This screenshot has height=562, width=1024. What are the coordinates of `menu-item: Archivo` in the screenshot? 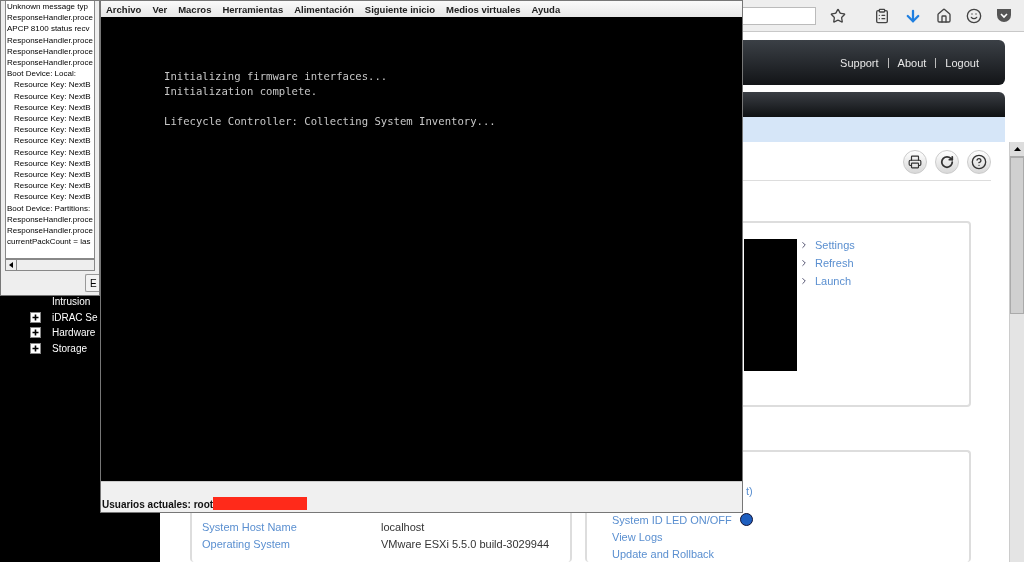 It's located at (124, 9).